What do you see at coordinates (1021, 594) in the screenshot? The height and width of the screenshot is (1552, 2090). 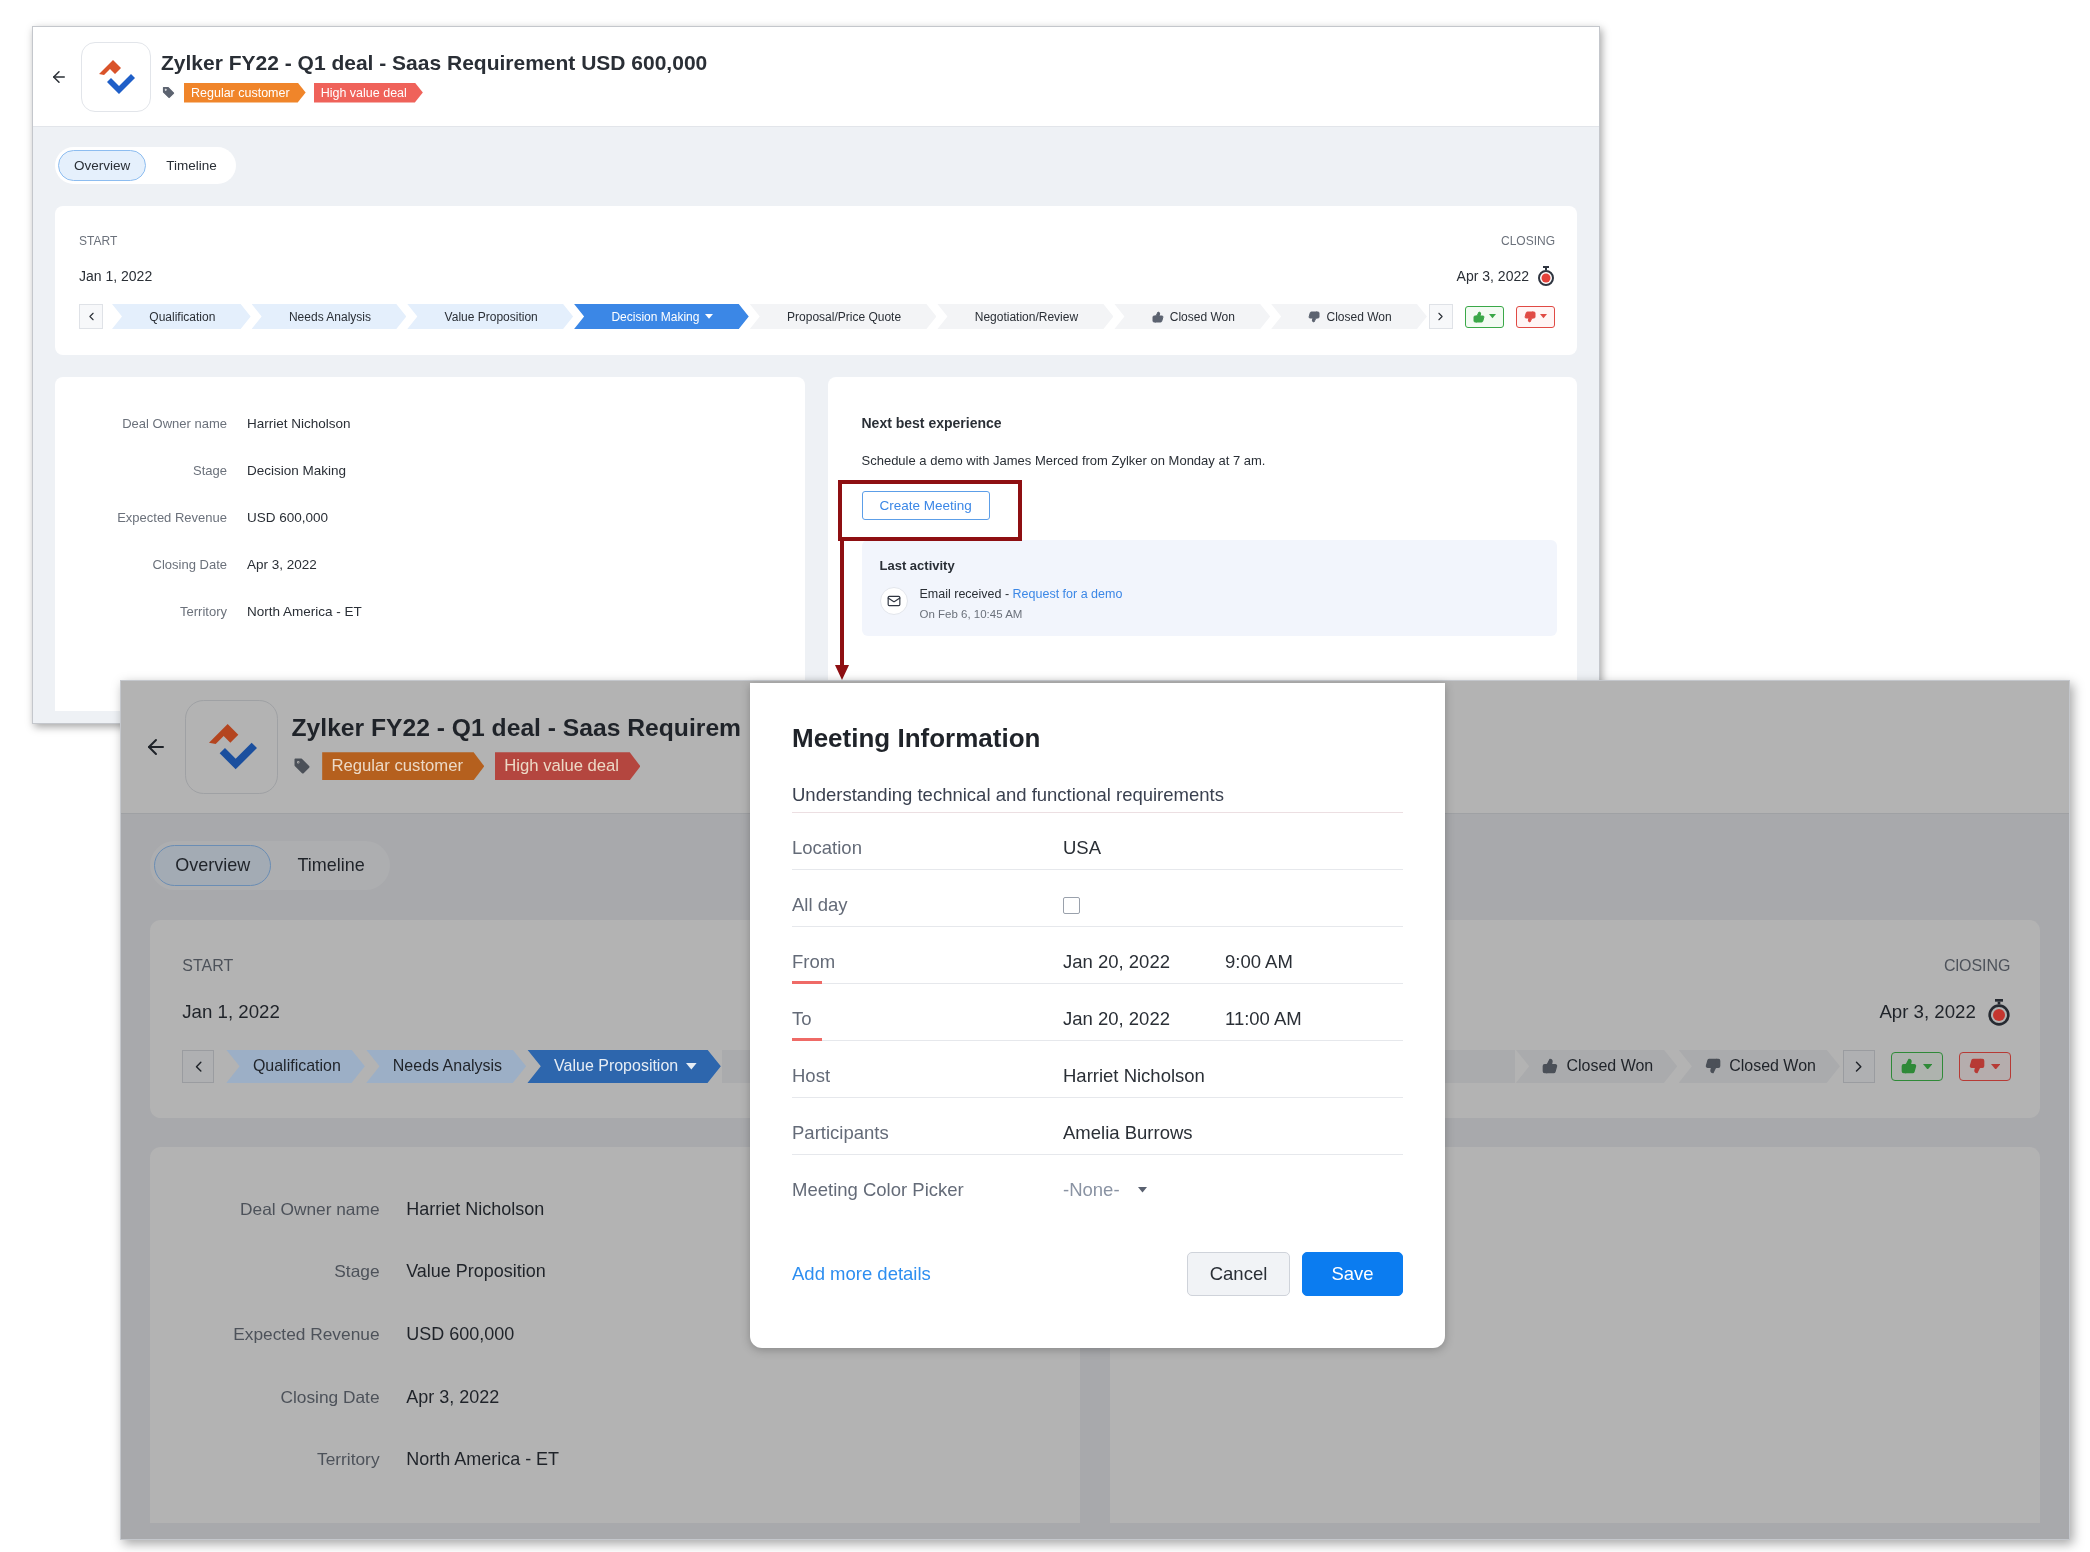 I see `activity-text: Email received - Request for a demo` at bounding box center [1021, 594].